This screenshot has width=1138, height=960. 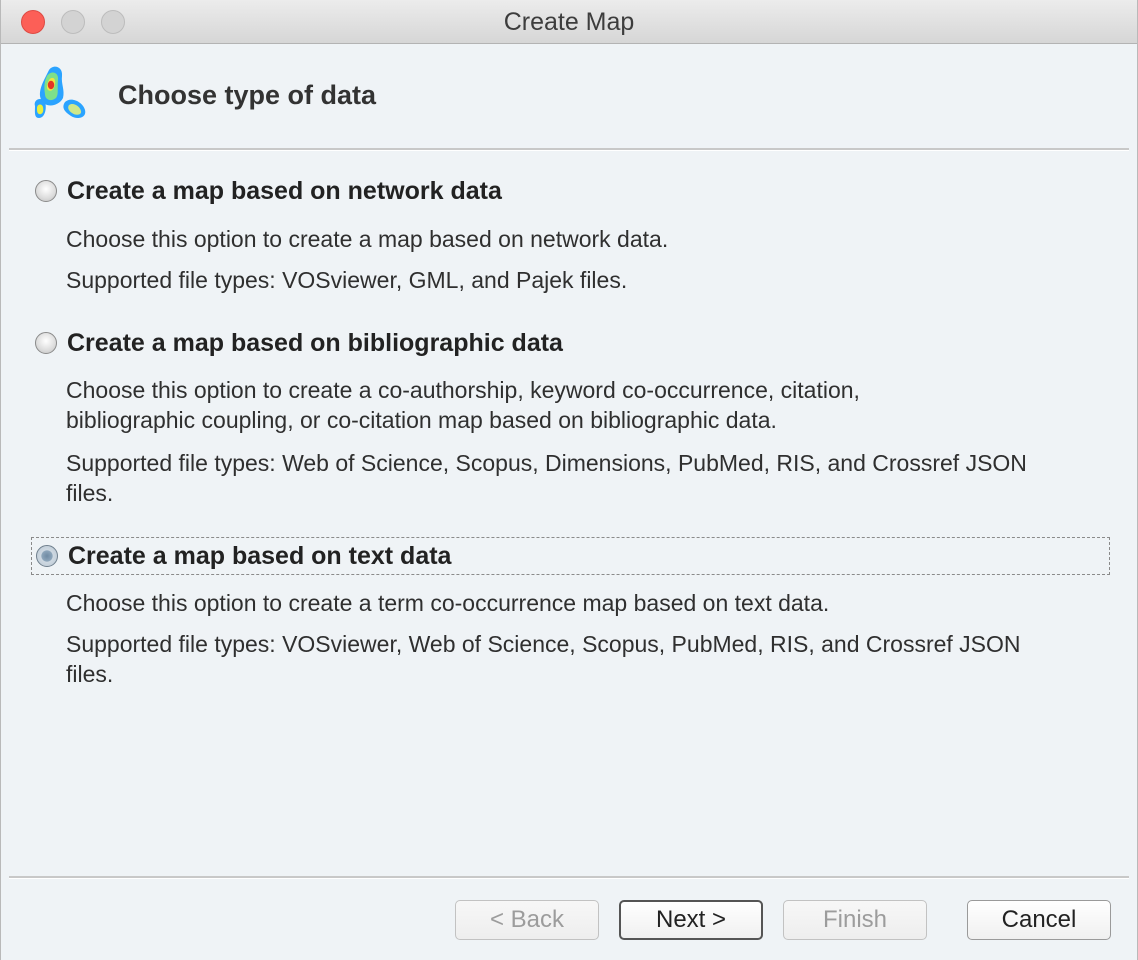 What do you see at coordinates (855, 920) in the screenshot?
I see `finish-button: Finish` at bounding box center [855, 920].